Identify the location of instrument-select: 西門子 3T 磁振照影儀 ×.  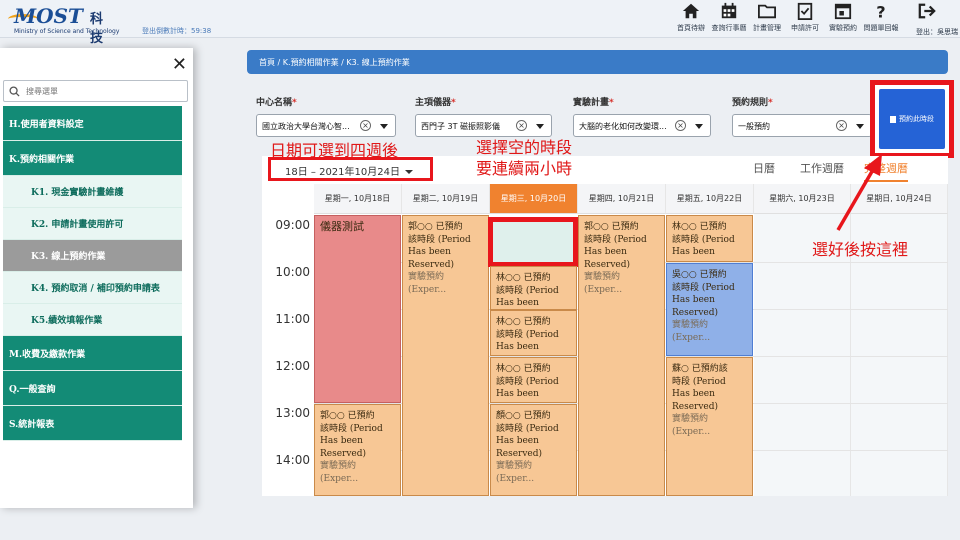
(483, 125).